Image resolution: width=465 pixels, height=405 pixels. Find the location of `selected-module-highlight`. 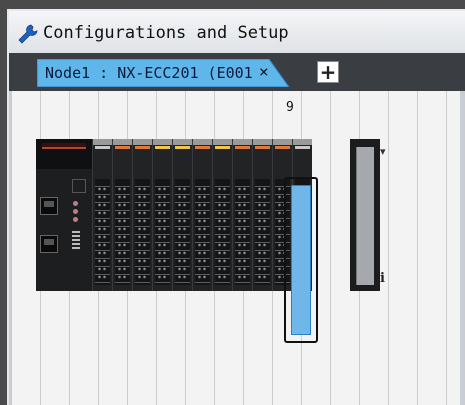

selected-module-highlight is located at coordinates (301, 260).